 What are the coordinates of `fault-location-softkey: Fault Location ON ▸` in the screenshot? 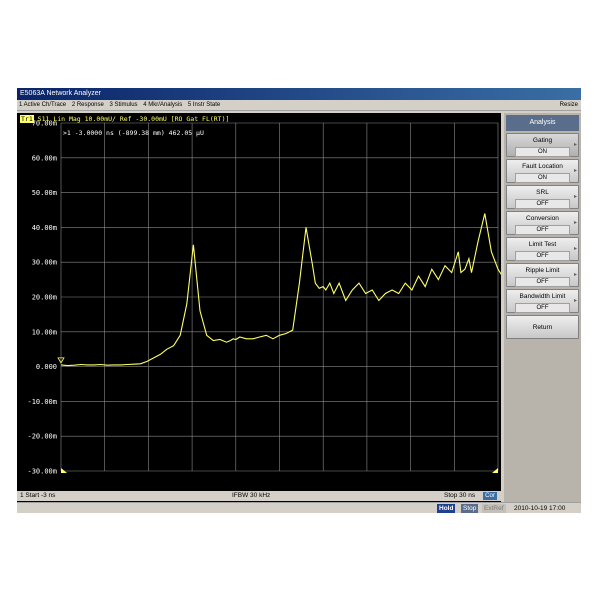 It's located at (542, 171).